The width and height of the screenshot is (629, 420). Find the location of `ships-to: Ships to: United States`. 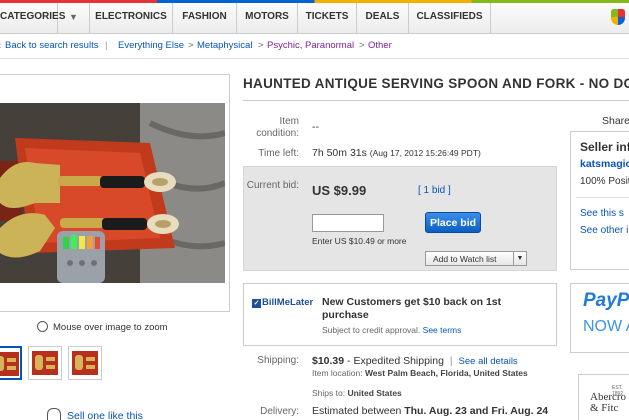

ships-to: Ships to: United States is located at coordinates (357, 393).